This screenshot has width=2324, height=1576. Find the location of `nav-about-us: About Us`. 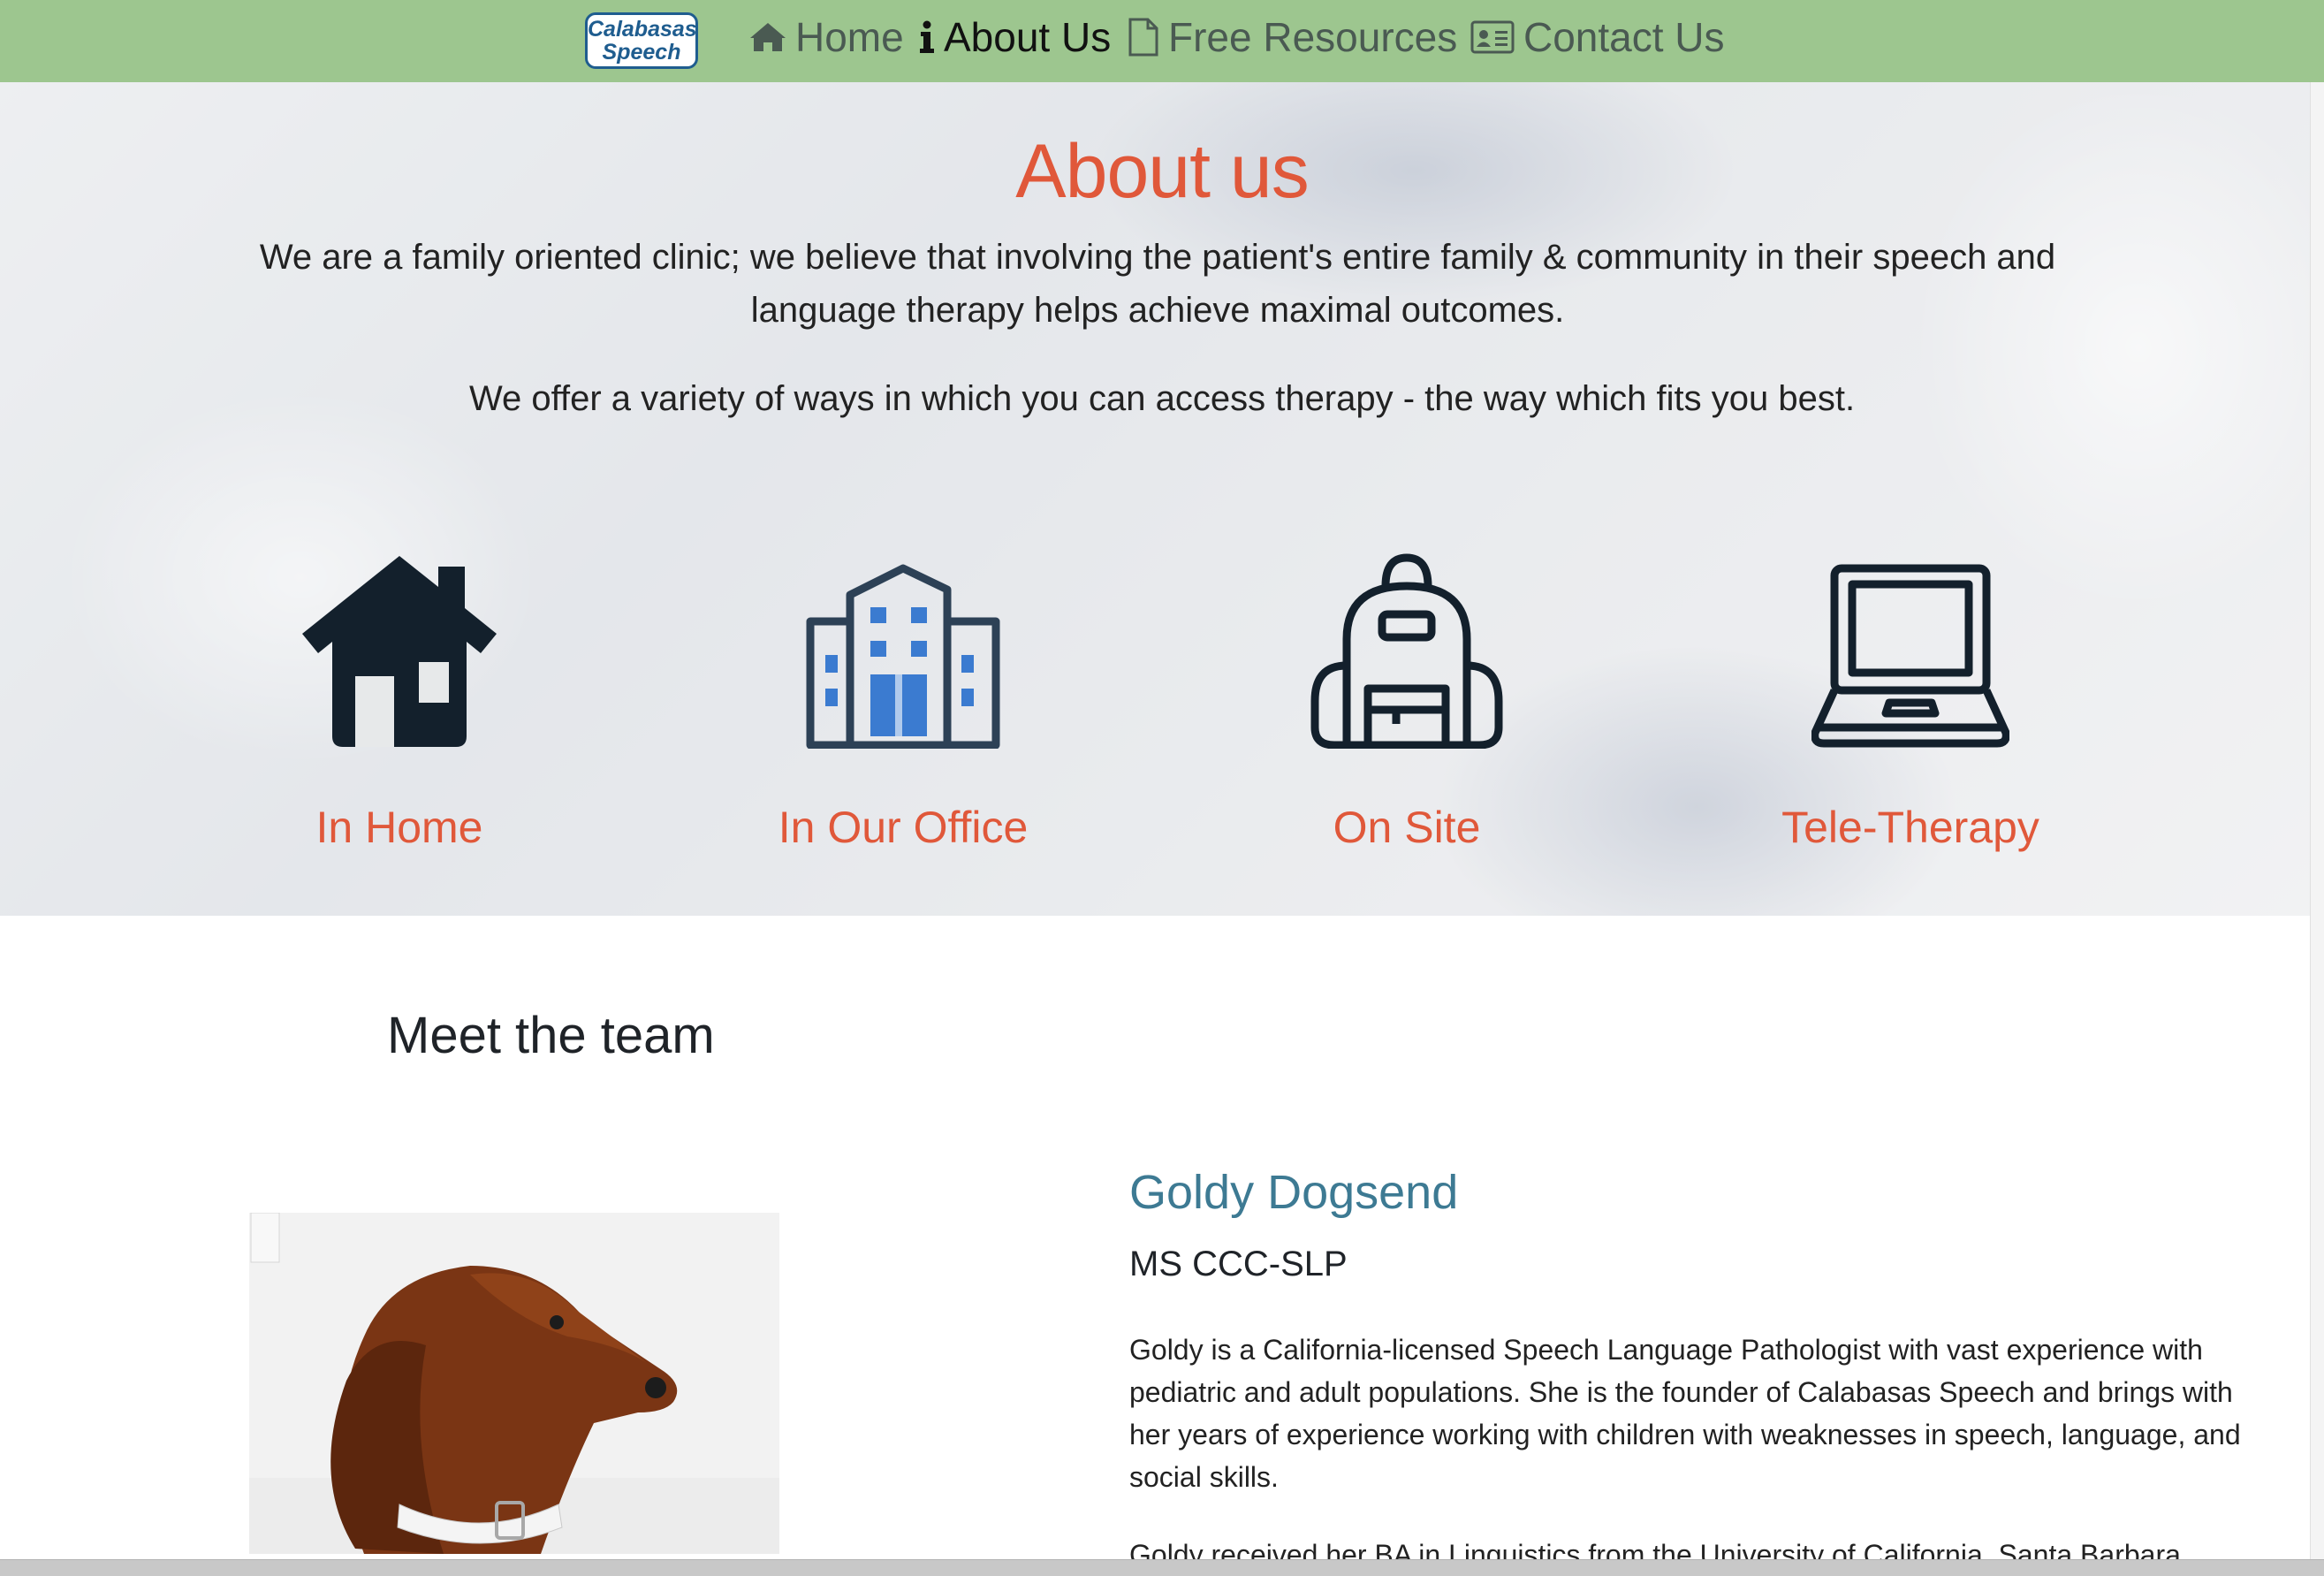

nav-about-us: About Us is located at coordinates (1015, 33).